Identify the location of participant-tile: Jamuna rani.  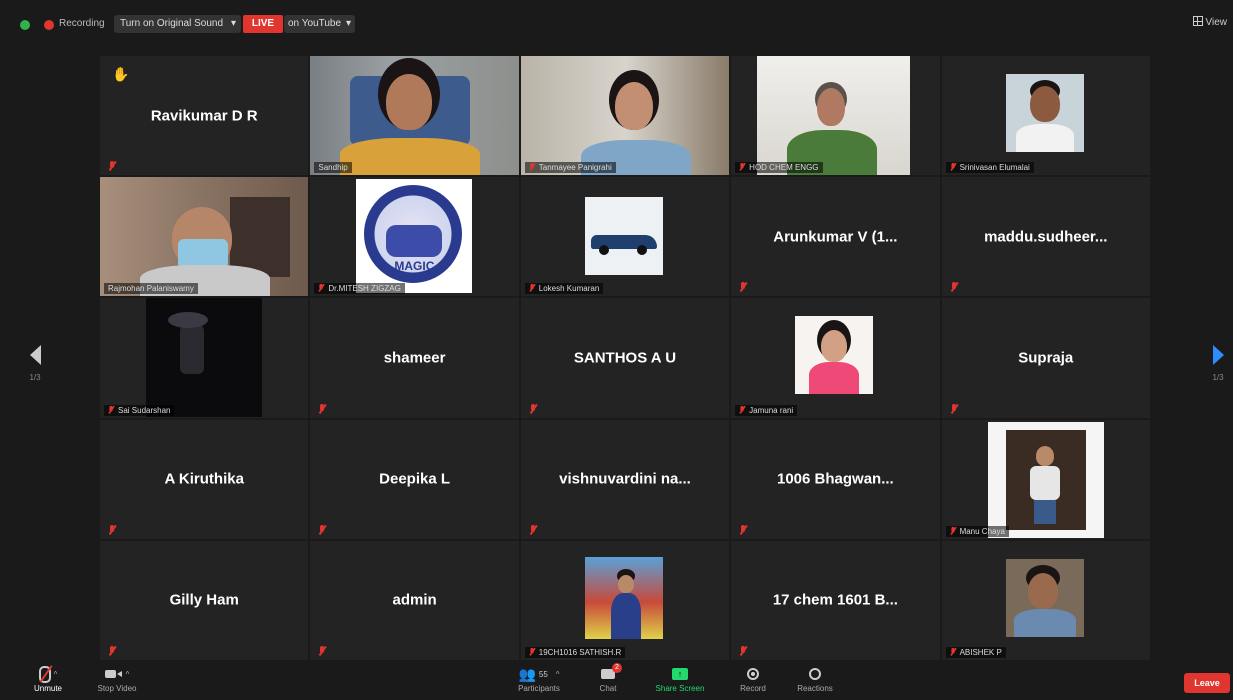
(835, 358).